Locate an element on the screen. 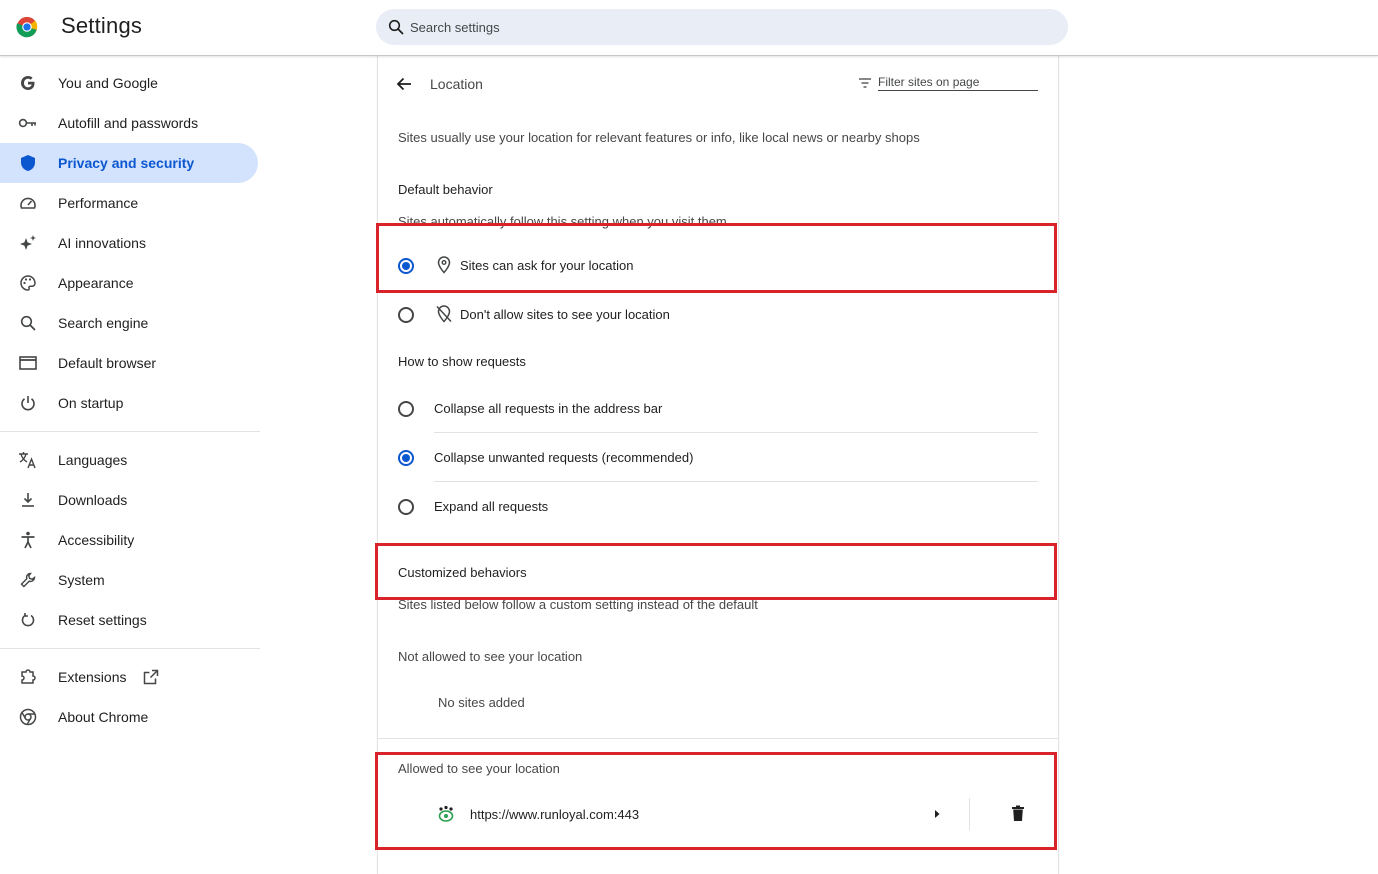  site-favicon-icon is located at coordinates (446, 813).